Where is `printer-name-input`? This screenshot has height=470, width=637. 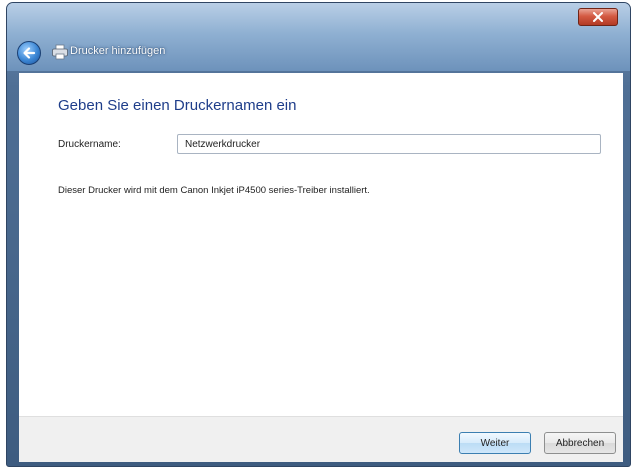 printer-name-input is located at coordinates (389, 144).